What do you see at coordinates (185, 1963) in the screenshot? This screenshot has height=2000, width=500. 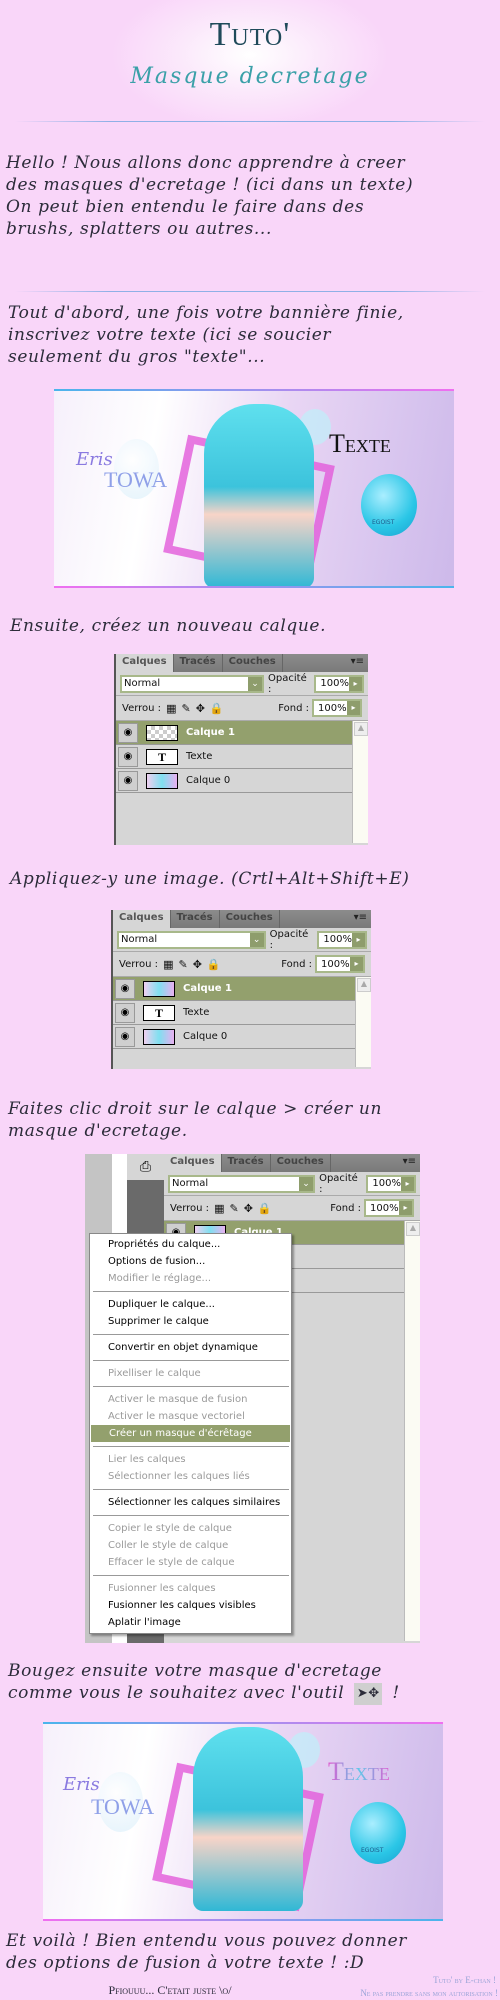 I see `text-line: des options de fusion à votre texte ! :D` at bounding box center [185, 1963].